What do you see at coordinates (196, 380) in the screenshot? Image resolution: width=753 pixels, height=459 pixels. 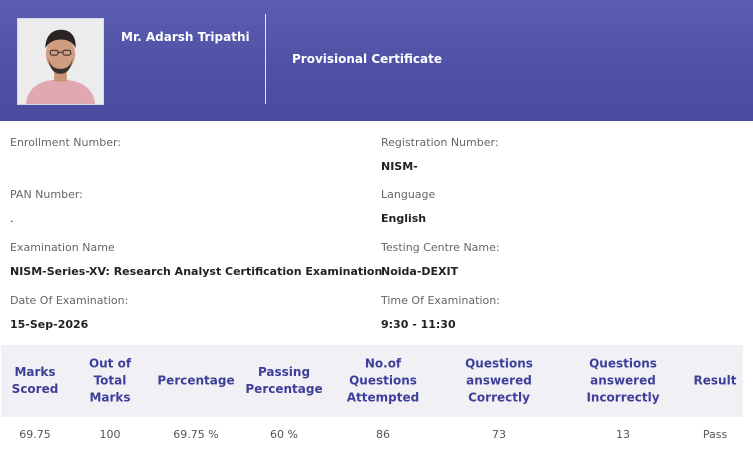 I see `header-percentage: Percentage` at bounding box center [196, 380].